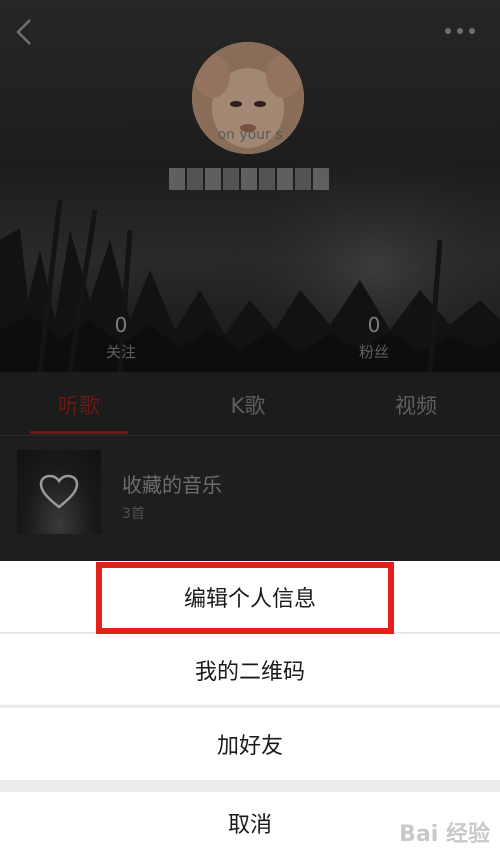 This screenshot has width=500, height=854. I want to click on more-icon, so click(460, 31).